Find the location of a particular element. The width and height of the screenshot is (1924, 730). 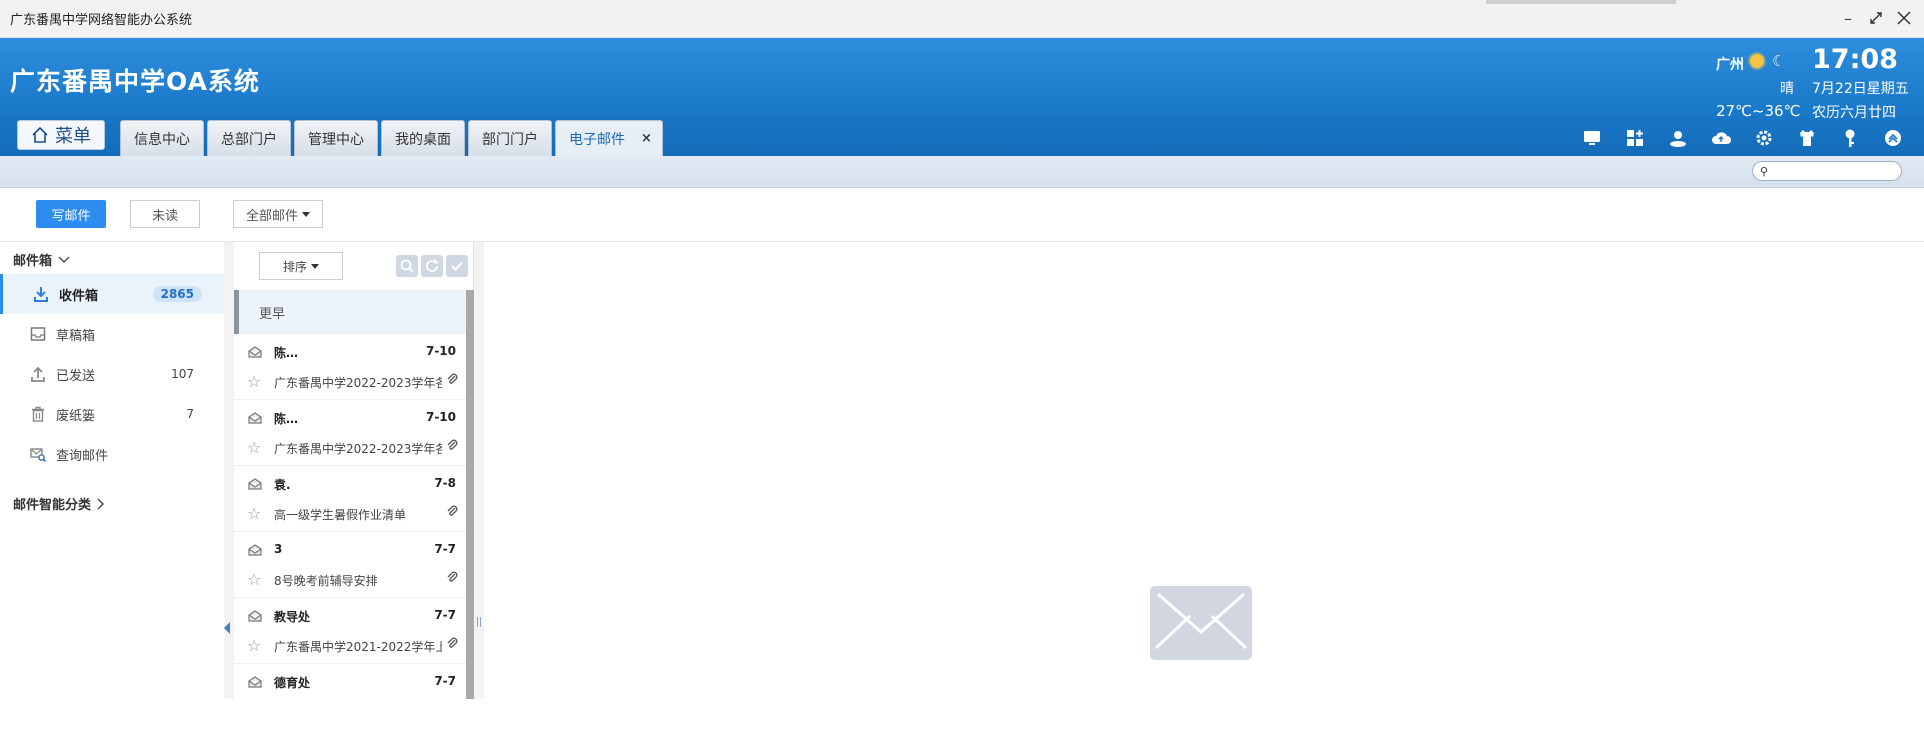

page-scrollbar is located at coordinates (1916, 470).